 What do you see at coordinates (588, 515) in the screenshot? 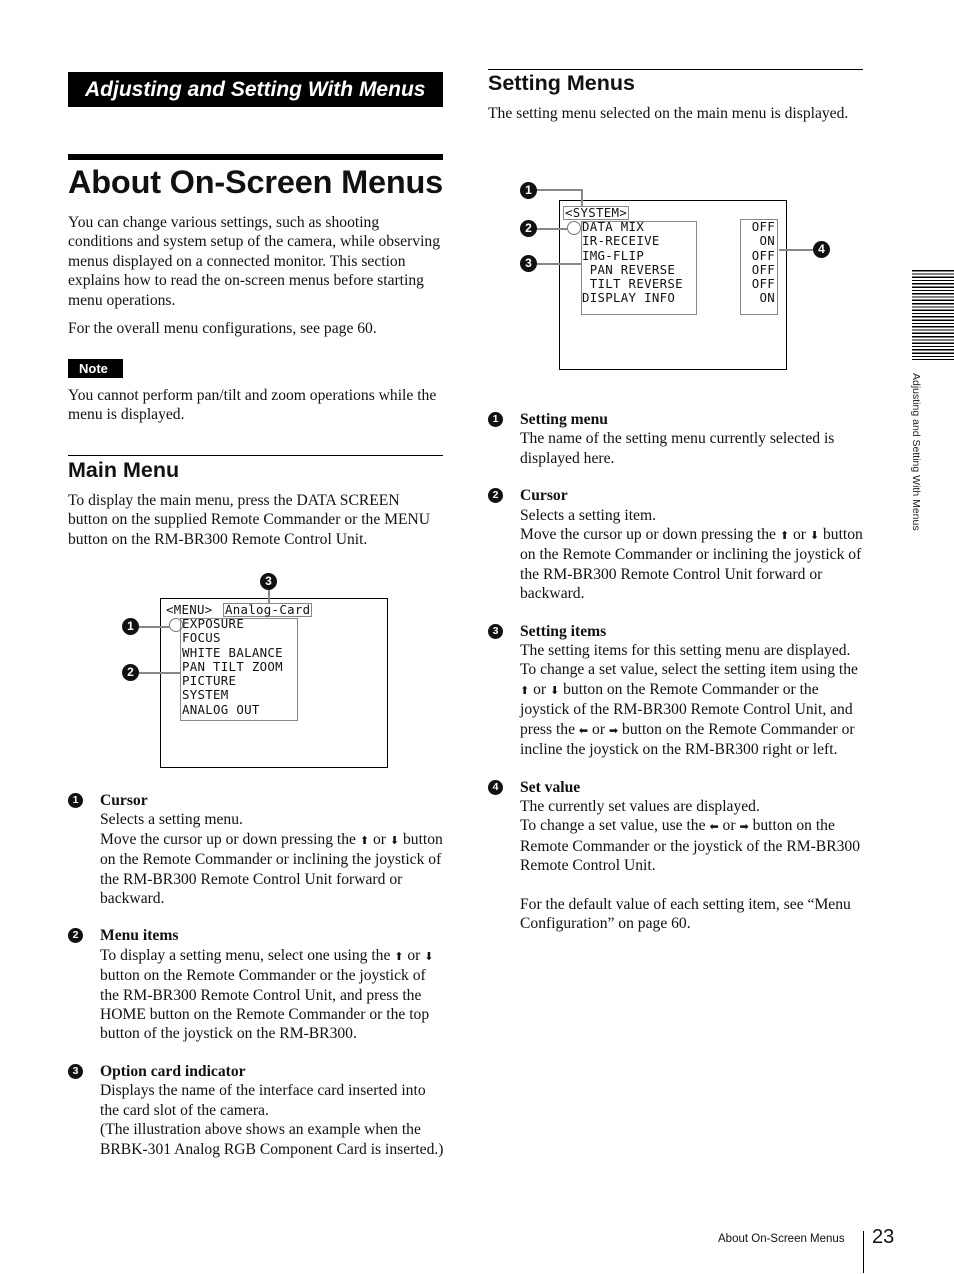
I see `legend-text: Selects a setting item.` at bounding box center [588, 515].